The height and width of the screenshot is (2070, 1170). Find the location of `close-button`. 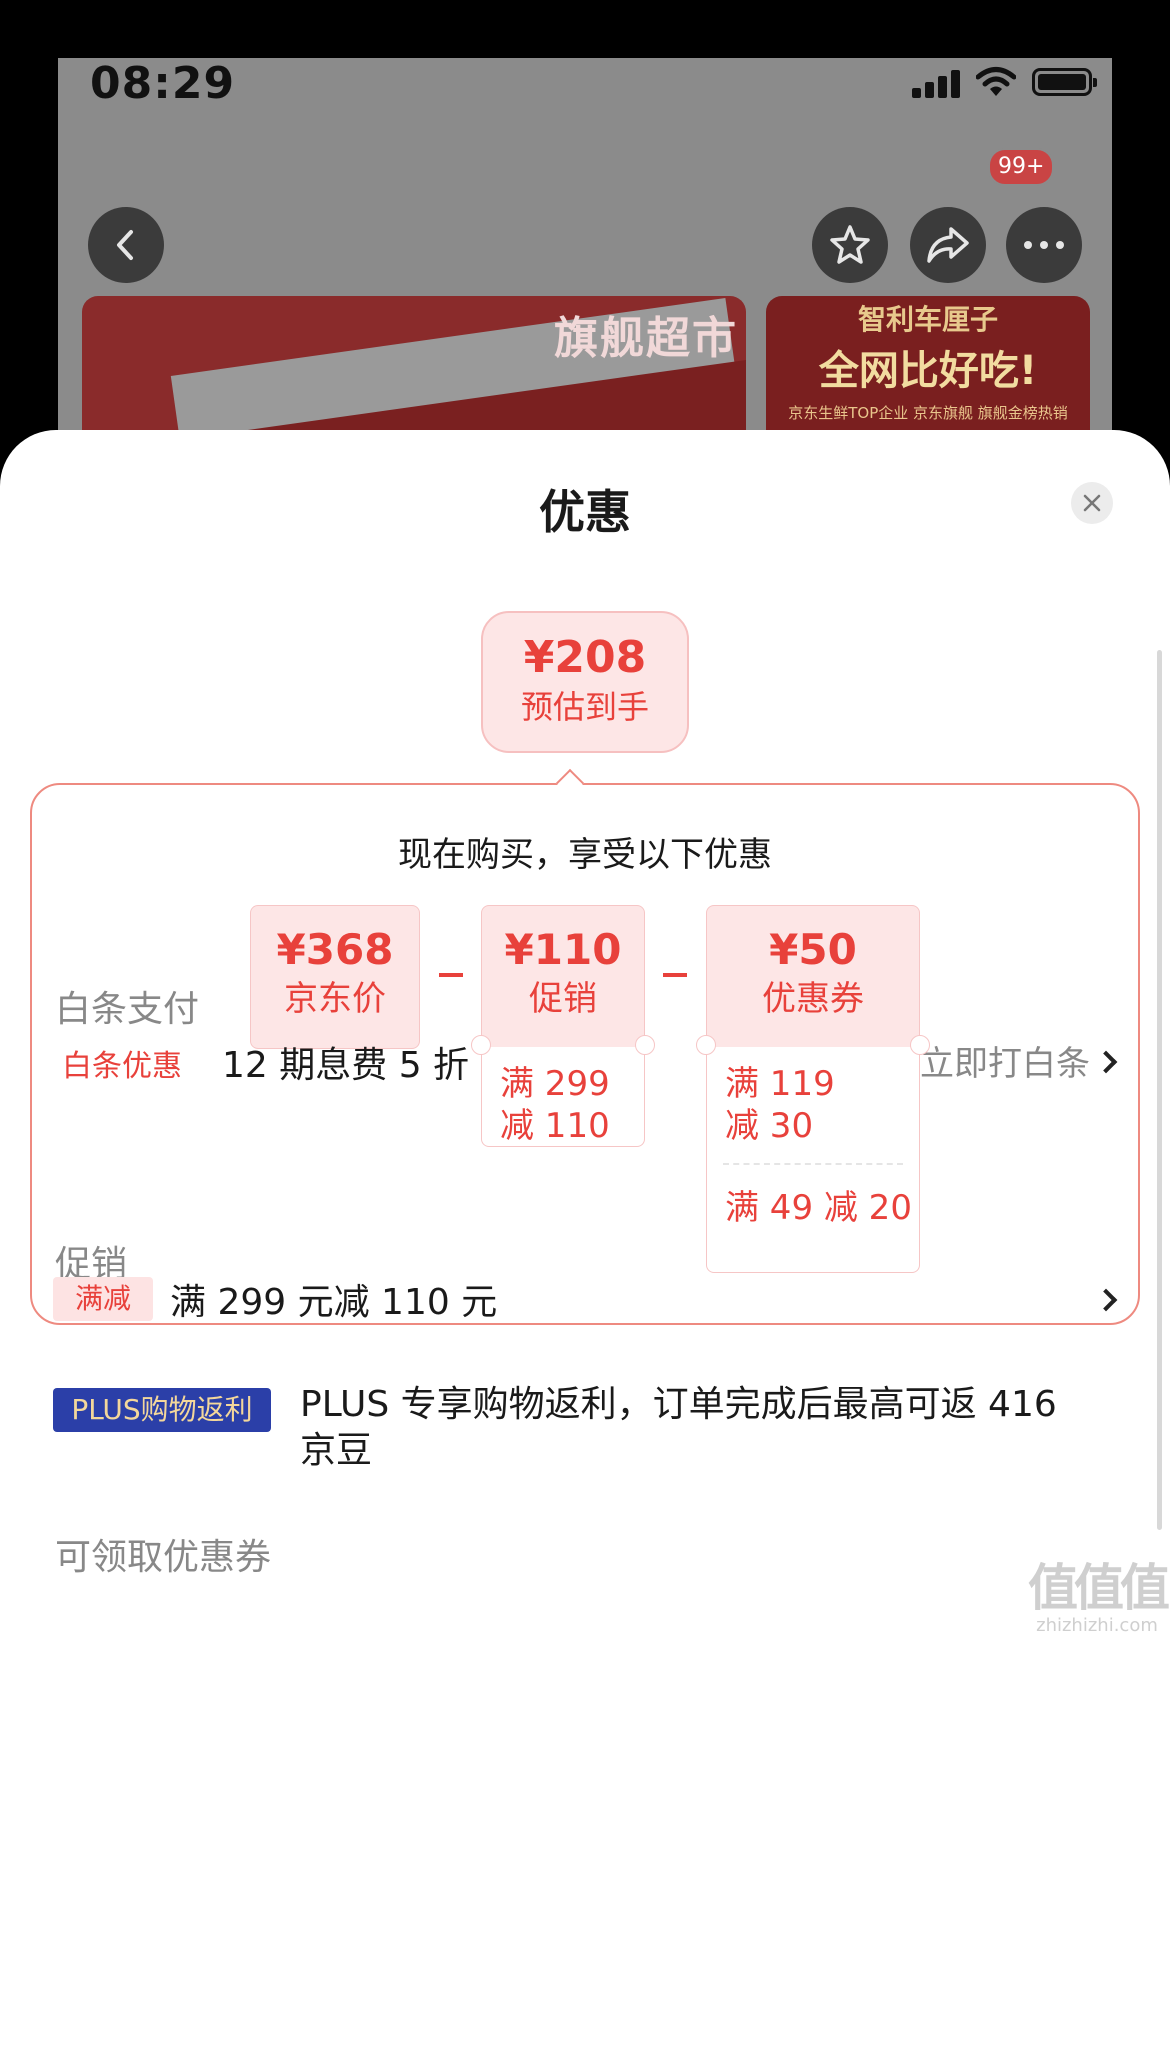

close-button is located at coordinates (1092, 503).